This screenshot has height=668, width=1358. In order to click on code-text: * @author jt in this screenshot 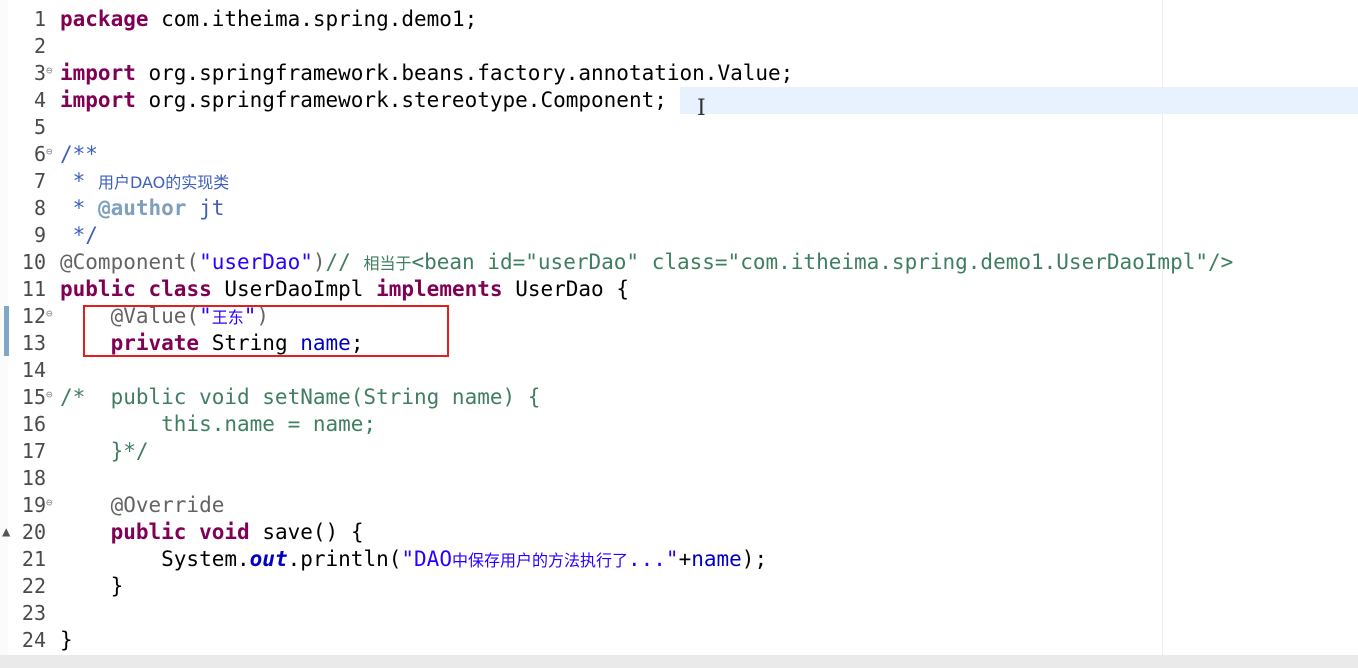, I will do `click(142, 208)`.